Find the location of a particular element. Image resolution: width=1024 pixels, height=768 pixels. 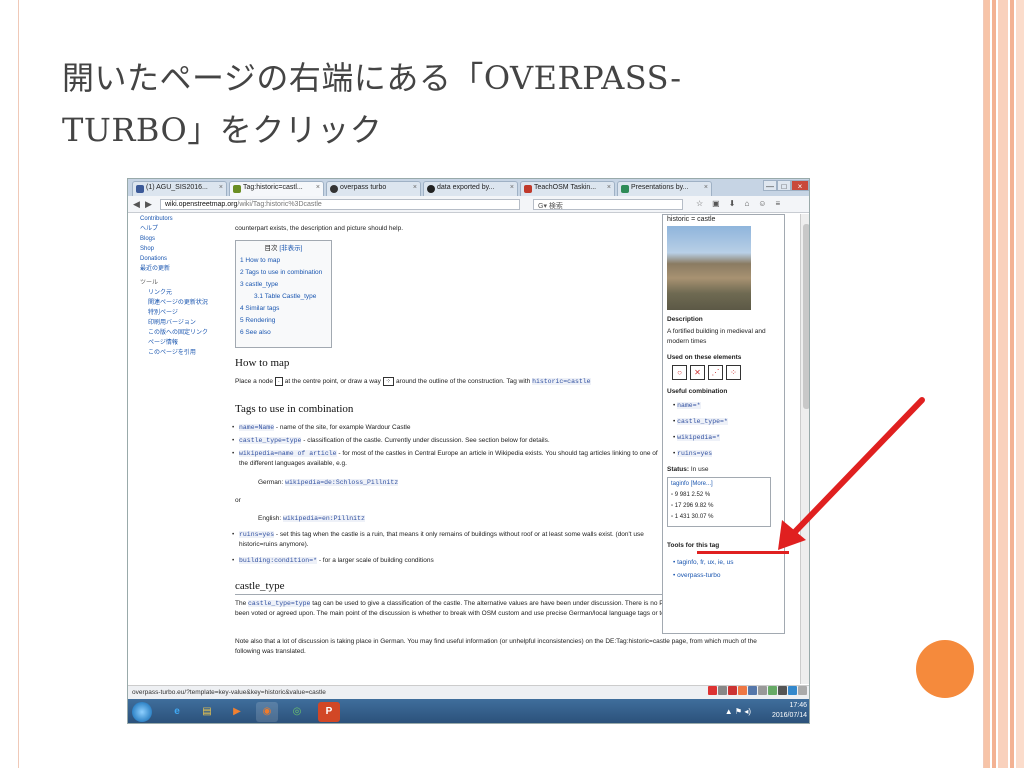

tools-heading: Tools for this tag is located at coordinates (693, 545).